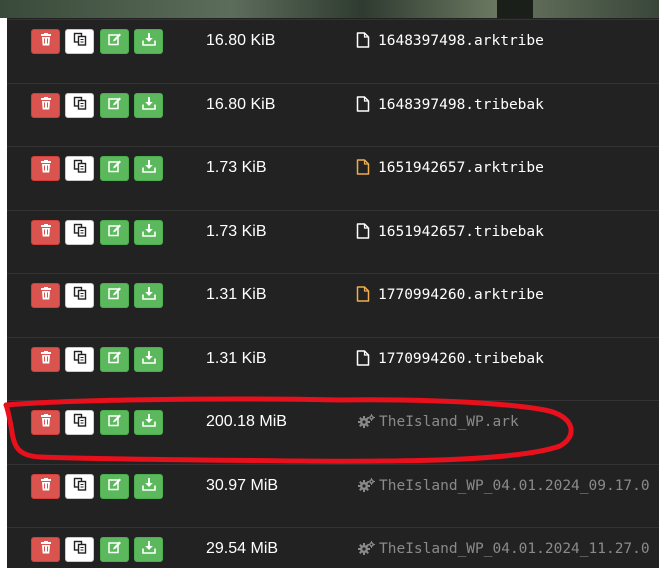  What do you see at coordinates (461, 168) in the screenshot?
I see `file-name-text: 1651942657.arktribe` at bounding box center [461, 168].